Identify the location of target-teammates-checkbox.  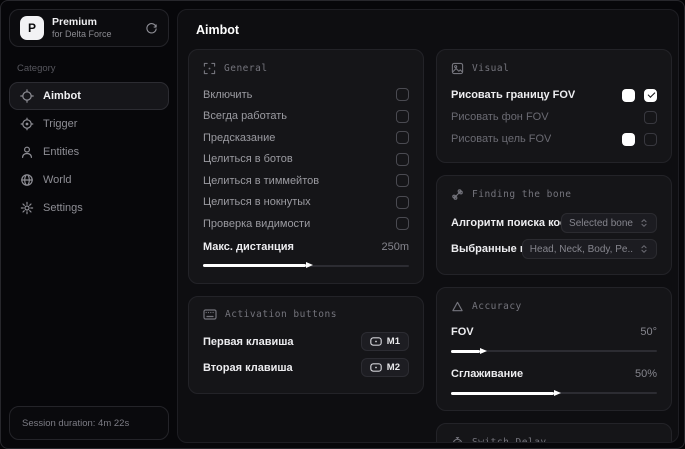
(402, 181).